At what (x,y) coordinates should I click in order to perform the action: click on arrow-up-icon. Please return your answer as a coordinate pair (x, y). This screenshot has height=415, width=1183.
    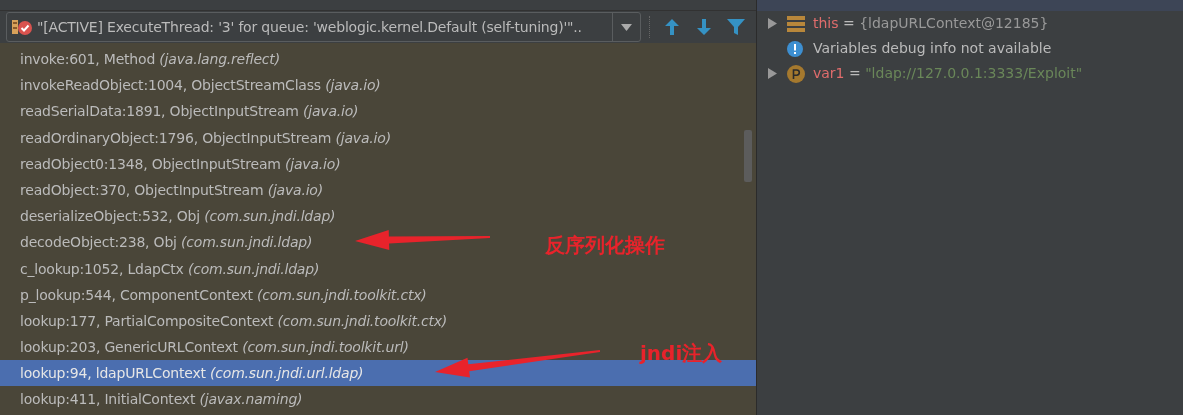
    Looking at the image, I should click on (672, 27).